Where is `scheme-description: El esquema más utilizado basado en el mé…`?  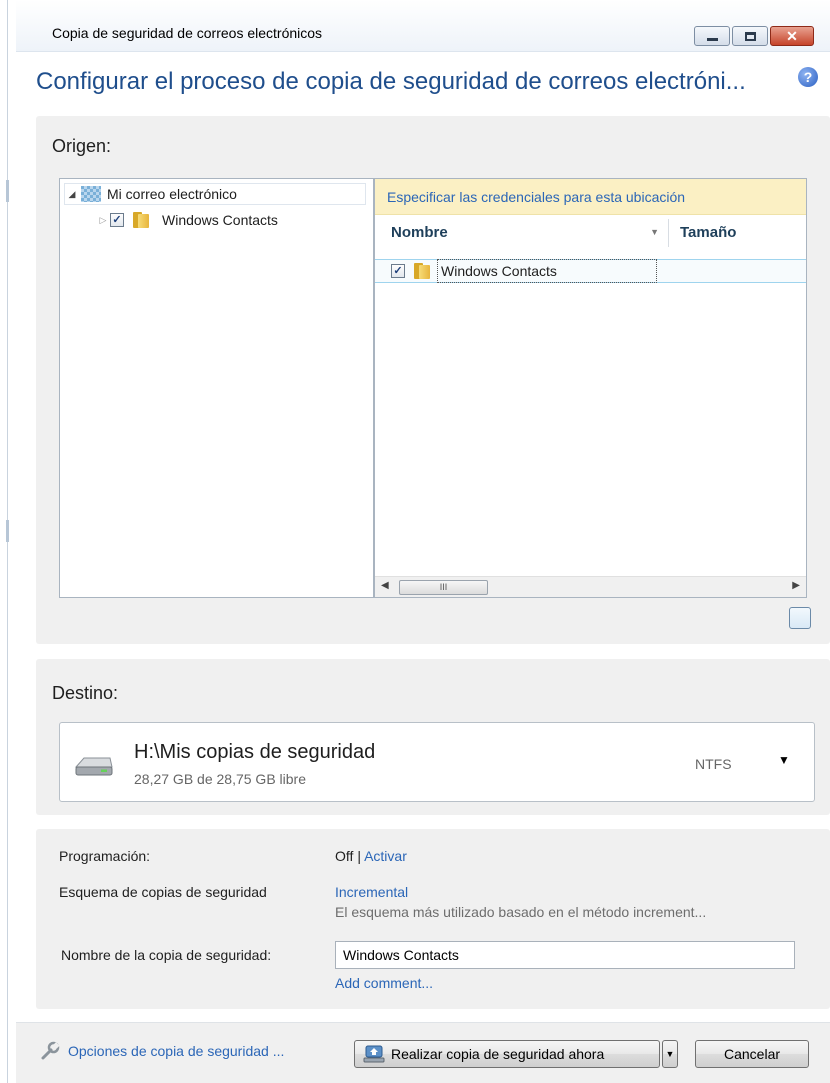 scheme-description: El esquema más utilizado basado en el mé… is located at coordinates (521, 912).